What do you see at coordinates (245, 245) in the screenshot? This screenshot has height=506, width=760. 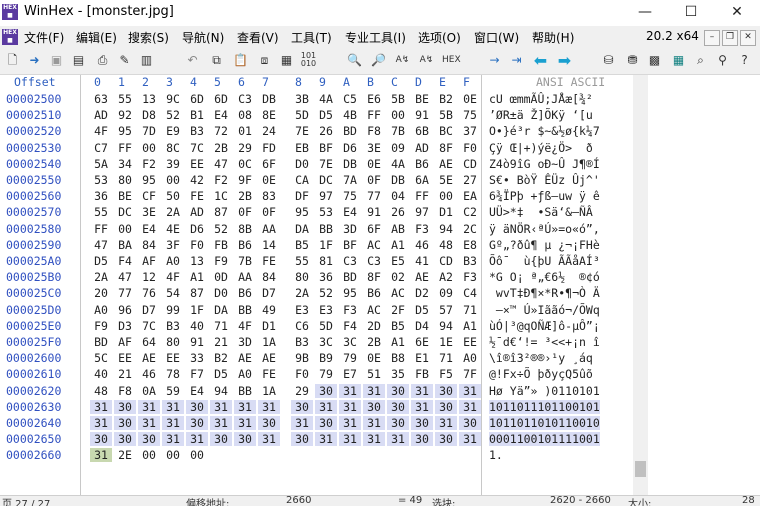 I see `hex-byte: B6` at bounding box center [245, 245].